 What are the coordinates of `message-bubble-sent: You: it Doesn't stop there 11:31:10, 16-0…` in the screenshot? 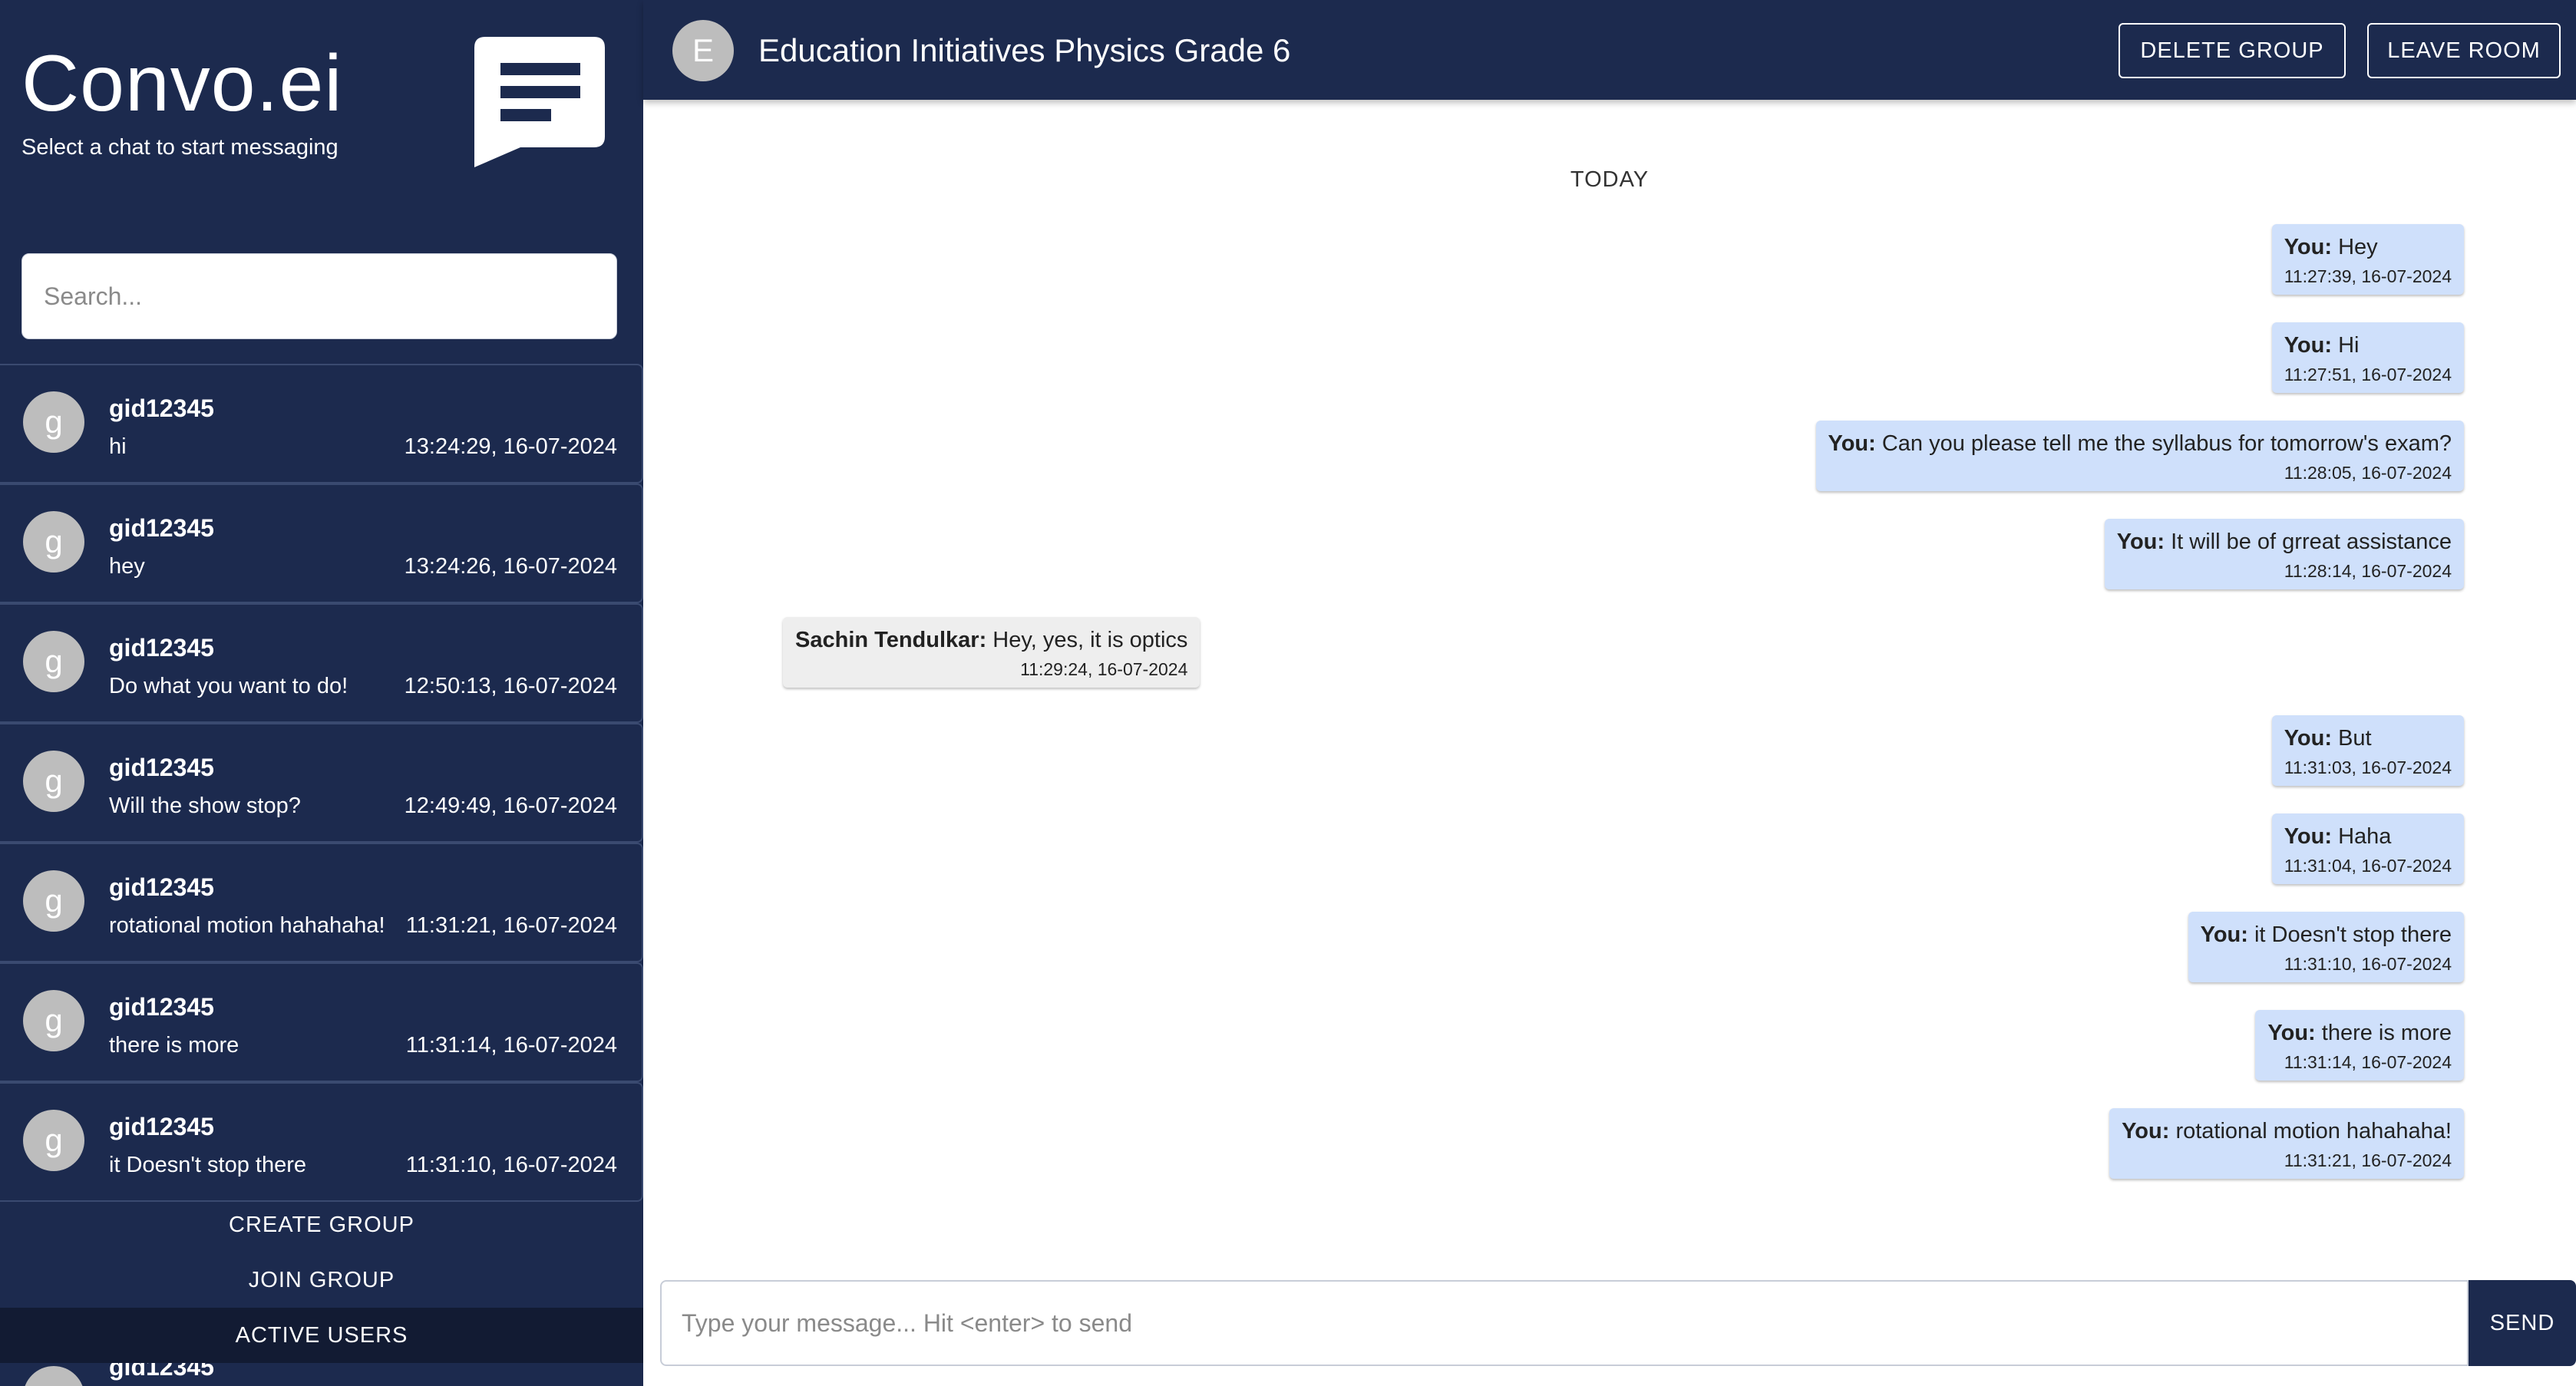 It's located at (2326, 947).